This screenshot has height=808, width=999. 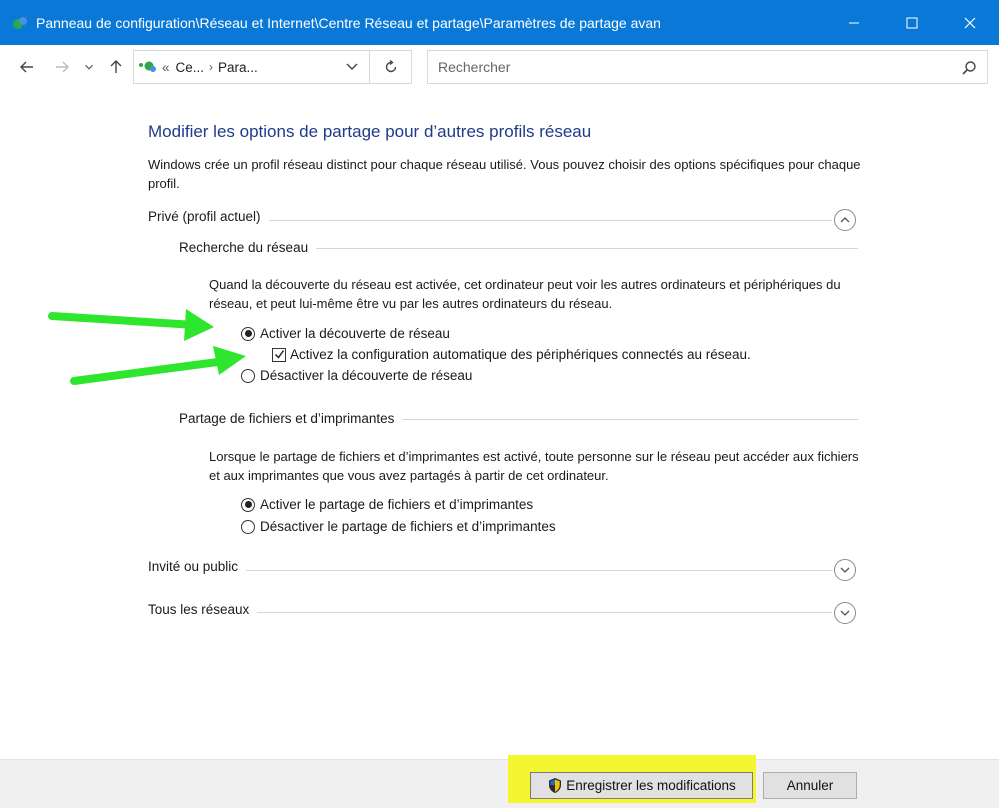 I want to click on expand-all-networks-button, so click(x=845, y=613).